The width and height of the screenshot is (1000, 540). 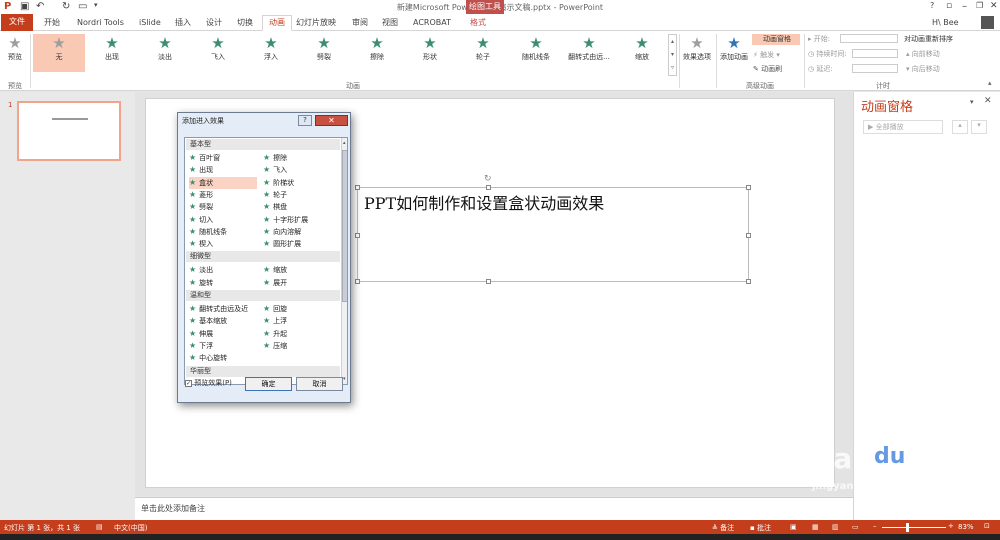 What do you see at coordinates (855, 527) in the screenshot?
I see `slideshow-icon: ▭` at bounding box center [855, 527].